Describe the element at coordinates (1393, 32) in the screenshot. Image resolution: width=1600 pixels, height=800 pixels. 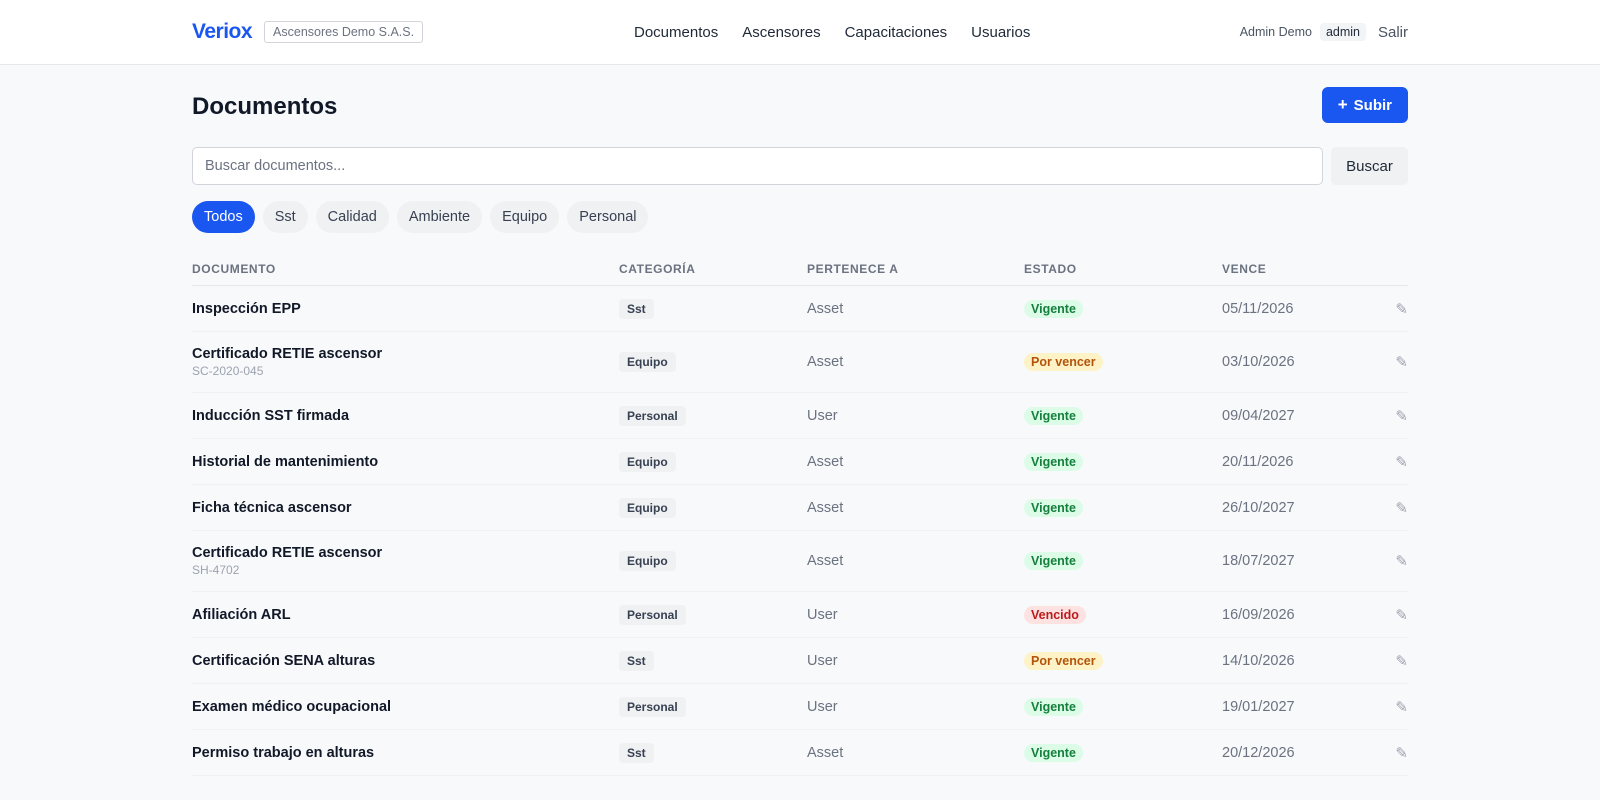
I see `logout-link: Salir` at that location.